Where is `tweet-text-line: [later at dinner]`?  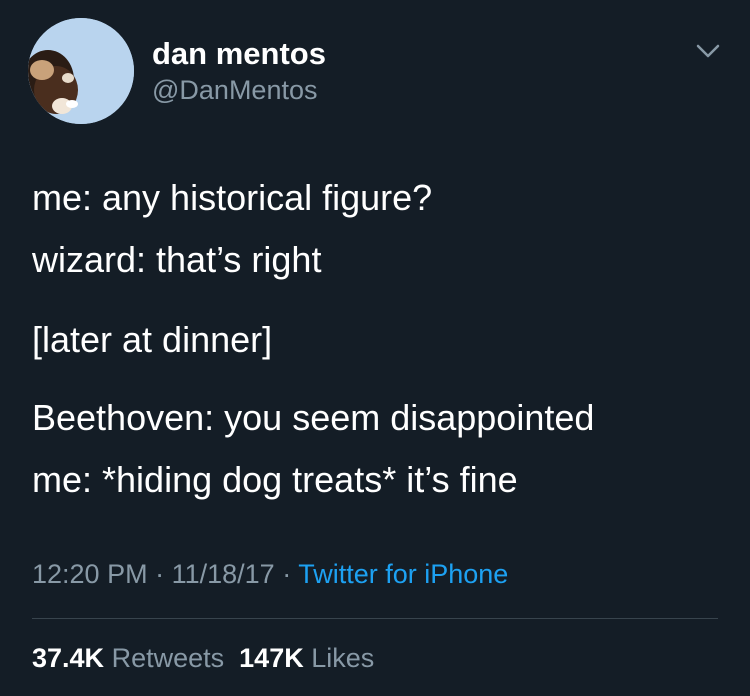 tweet-text-line: [later at dinner] is located at coordinates (152, 339).